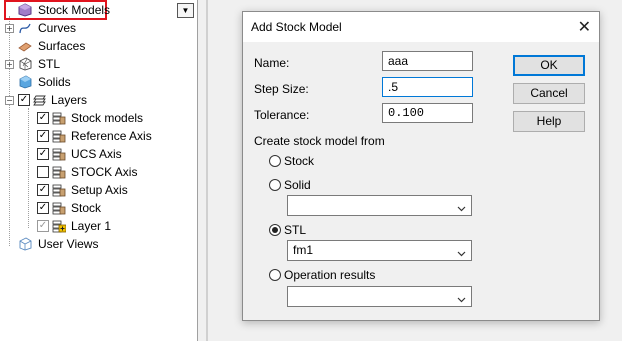  What do you see at coordinates (95, 64) in the screenshot?
I see `tree-item-stl: STL` at bounding box center [95, 64].